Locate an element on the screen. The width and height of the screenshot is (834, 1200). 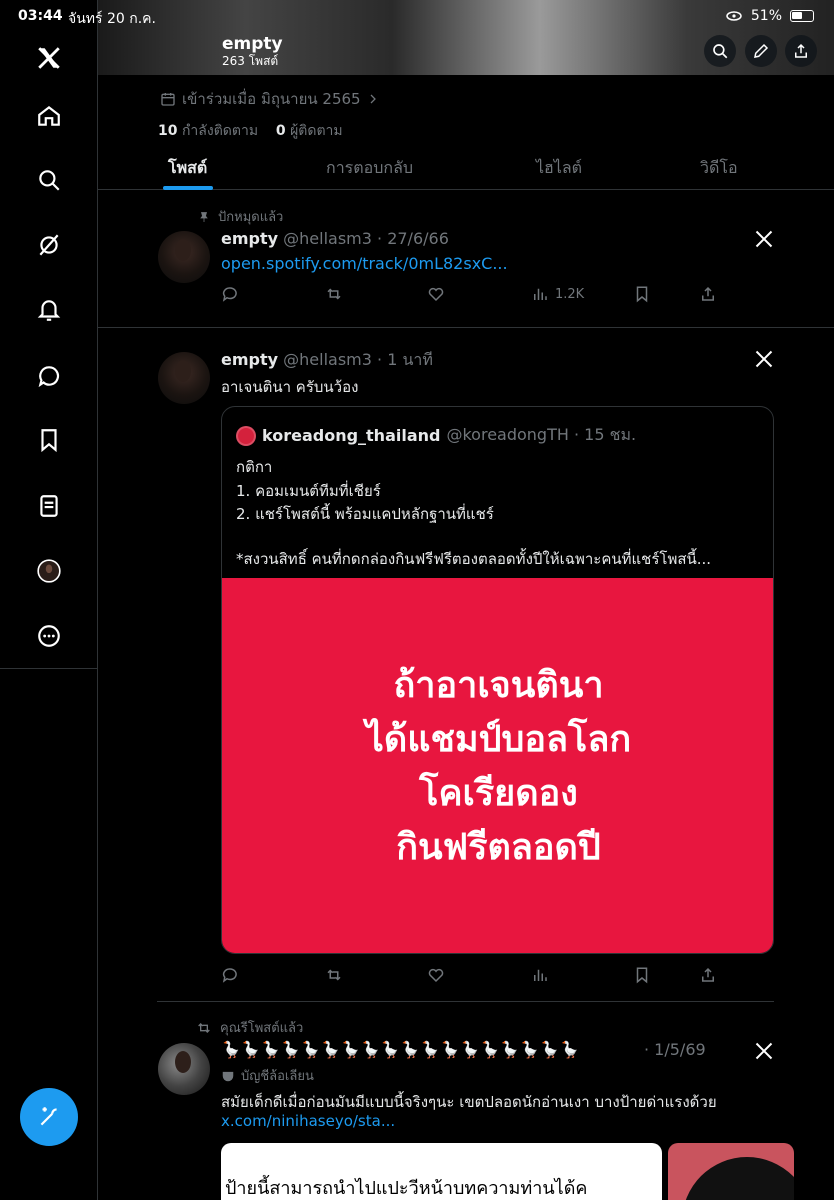
repost-indicator: คุณรีโพสต์แล้ว is located at coordinates (249, 1027).